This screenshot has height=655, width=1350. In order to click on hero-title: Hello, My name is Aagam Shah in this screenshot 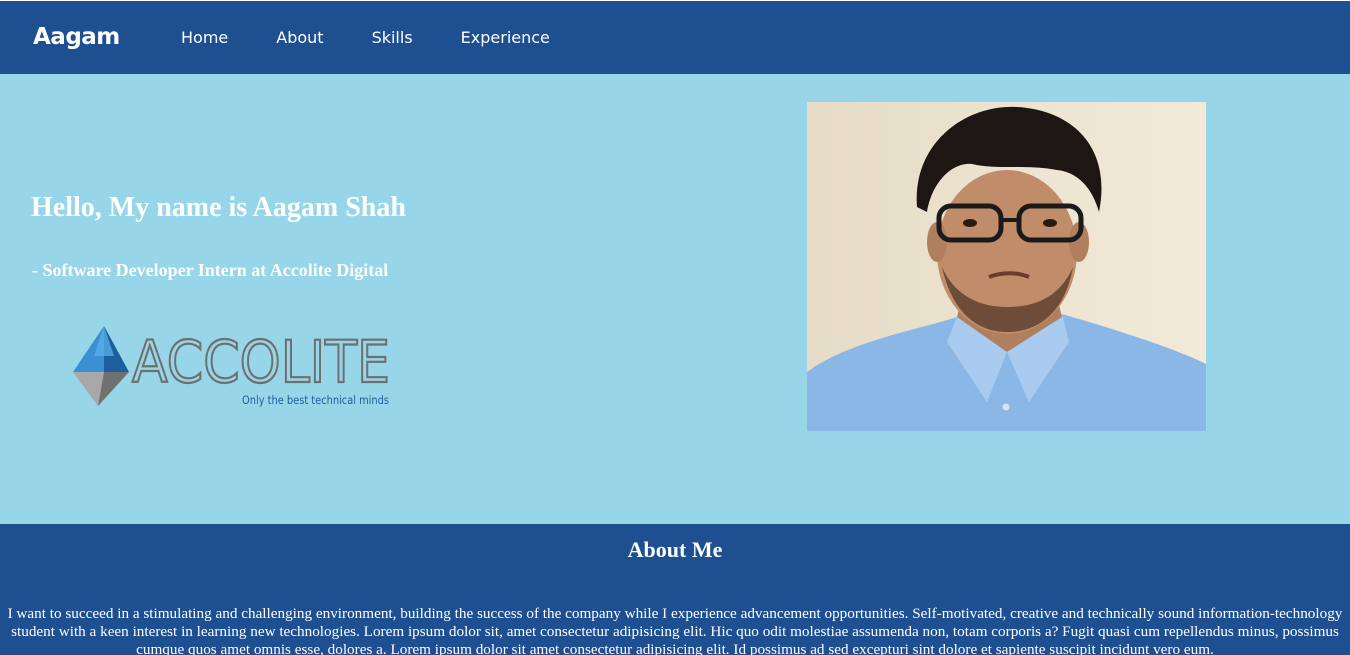, I will do `click(218, 207)`.